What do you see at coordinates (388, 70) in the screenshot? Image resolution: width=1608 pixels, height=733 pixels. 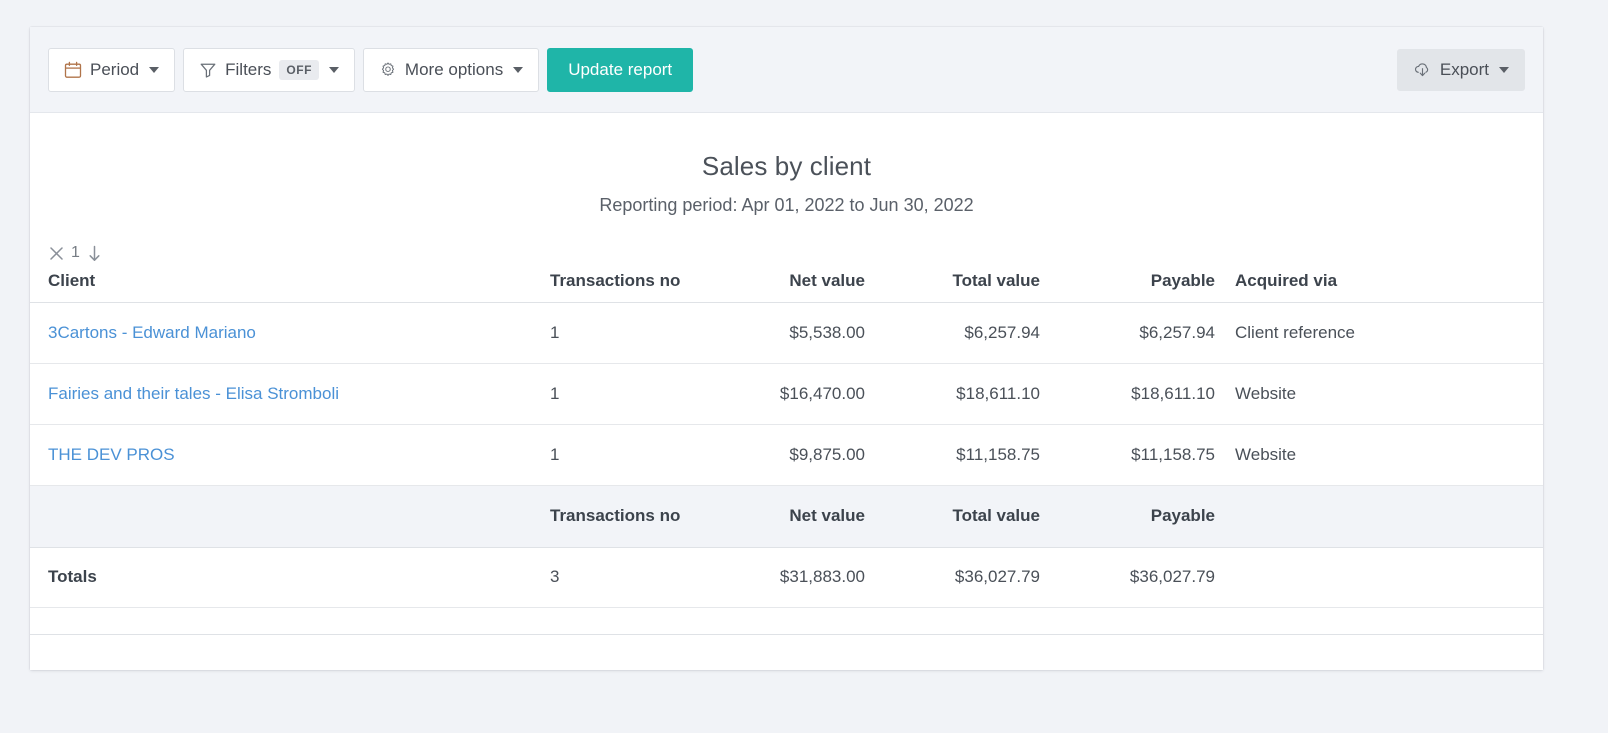 I see `gear-icon` at bounding box center [388, 70].